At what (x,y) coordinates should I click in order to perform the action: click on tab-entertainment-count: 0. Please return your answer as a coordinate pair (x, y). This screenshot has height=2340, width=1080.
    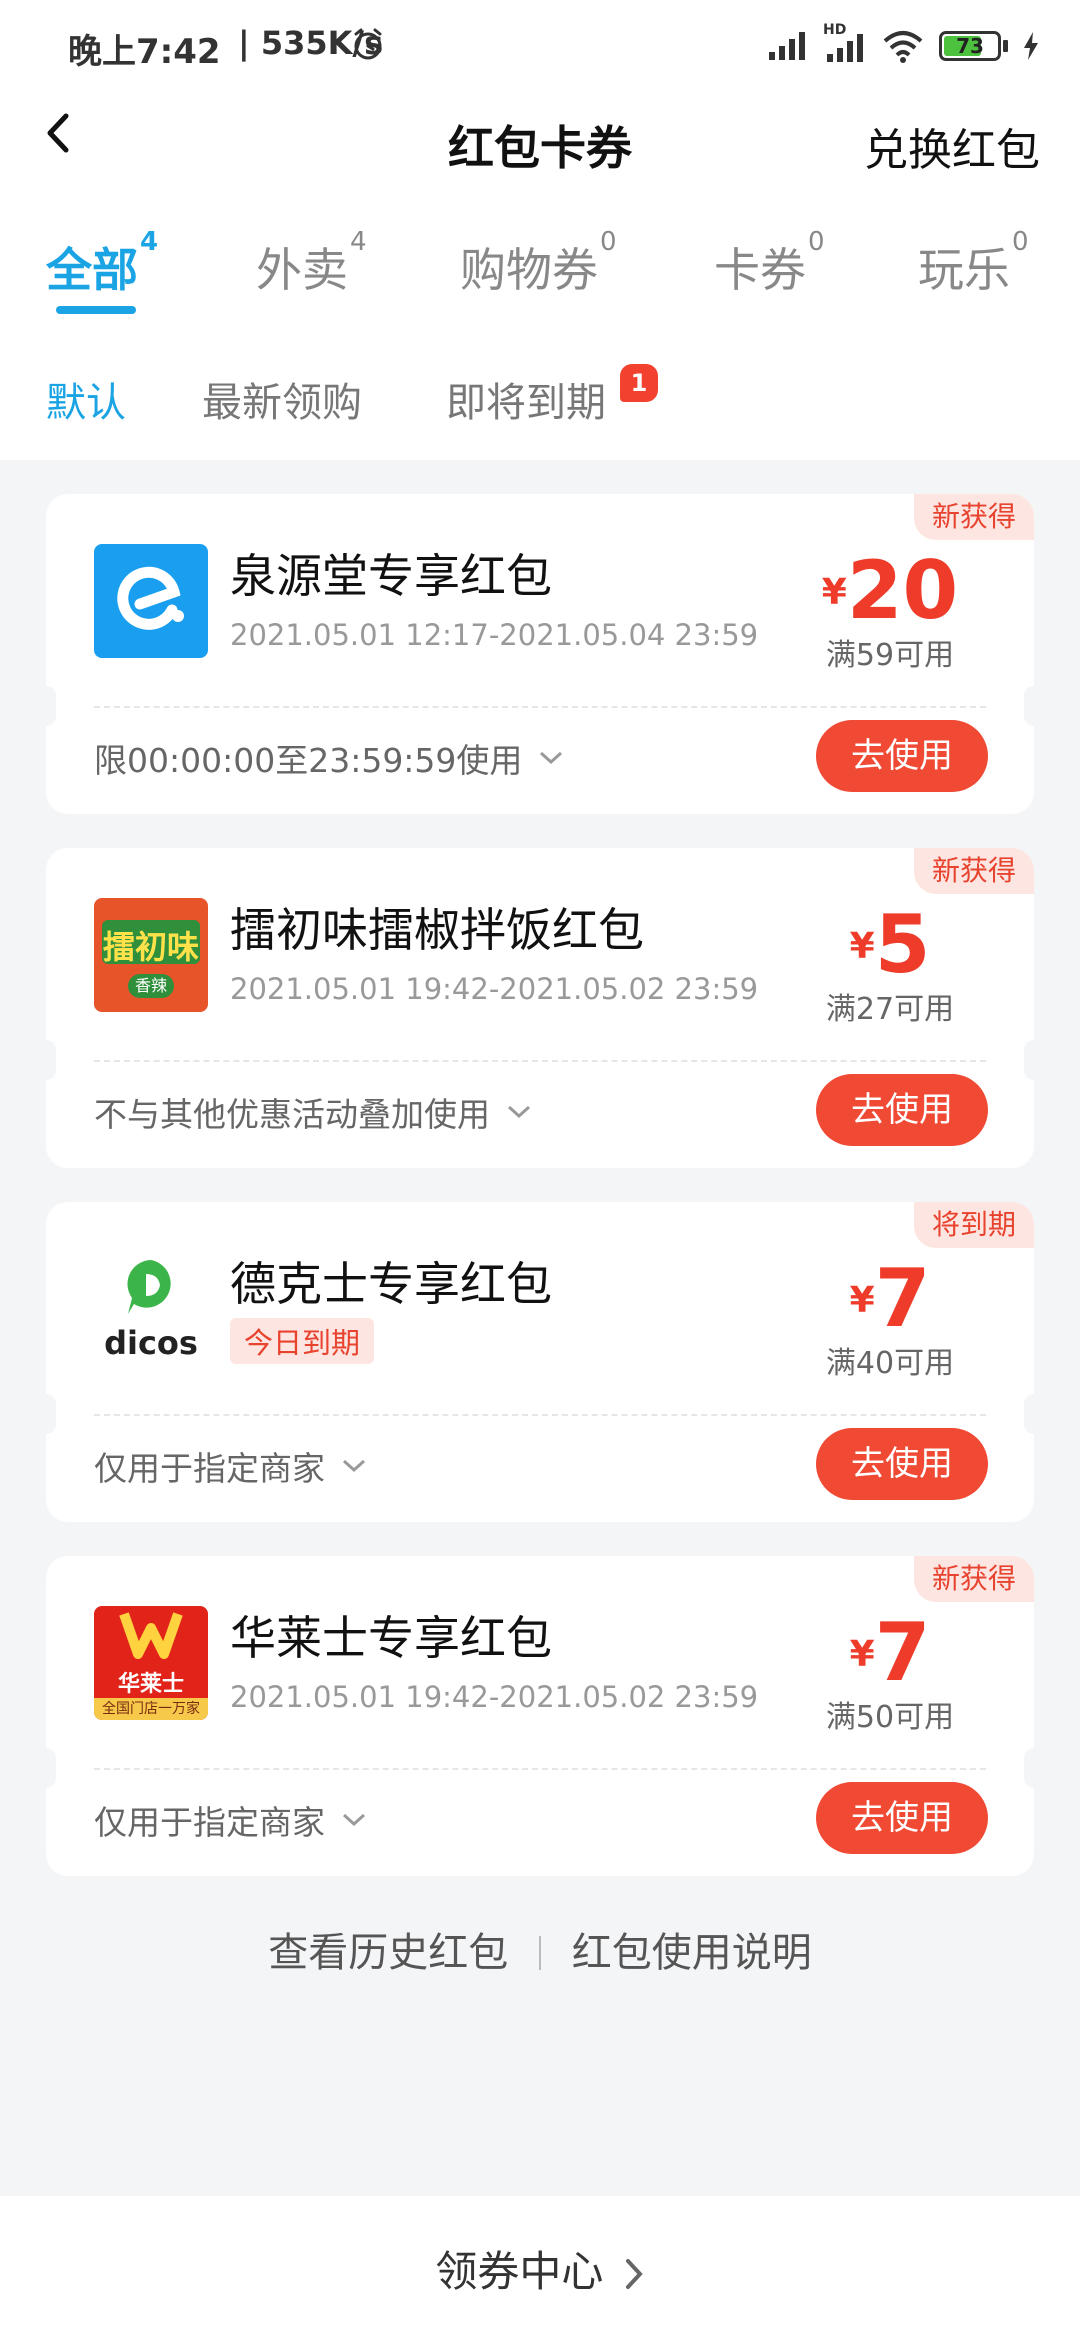
    Looking at the image, I should click on (1020, 241).